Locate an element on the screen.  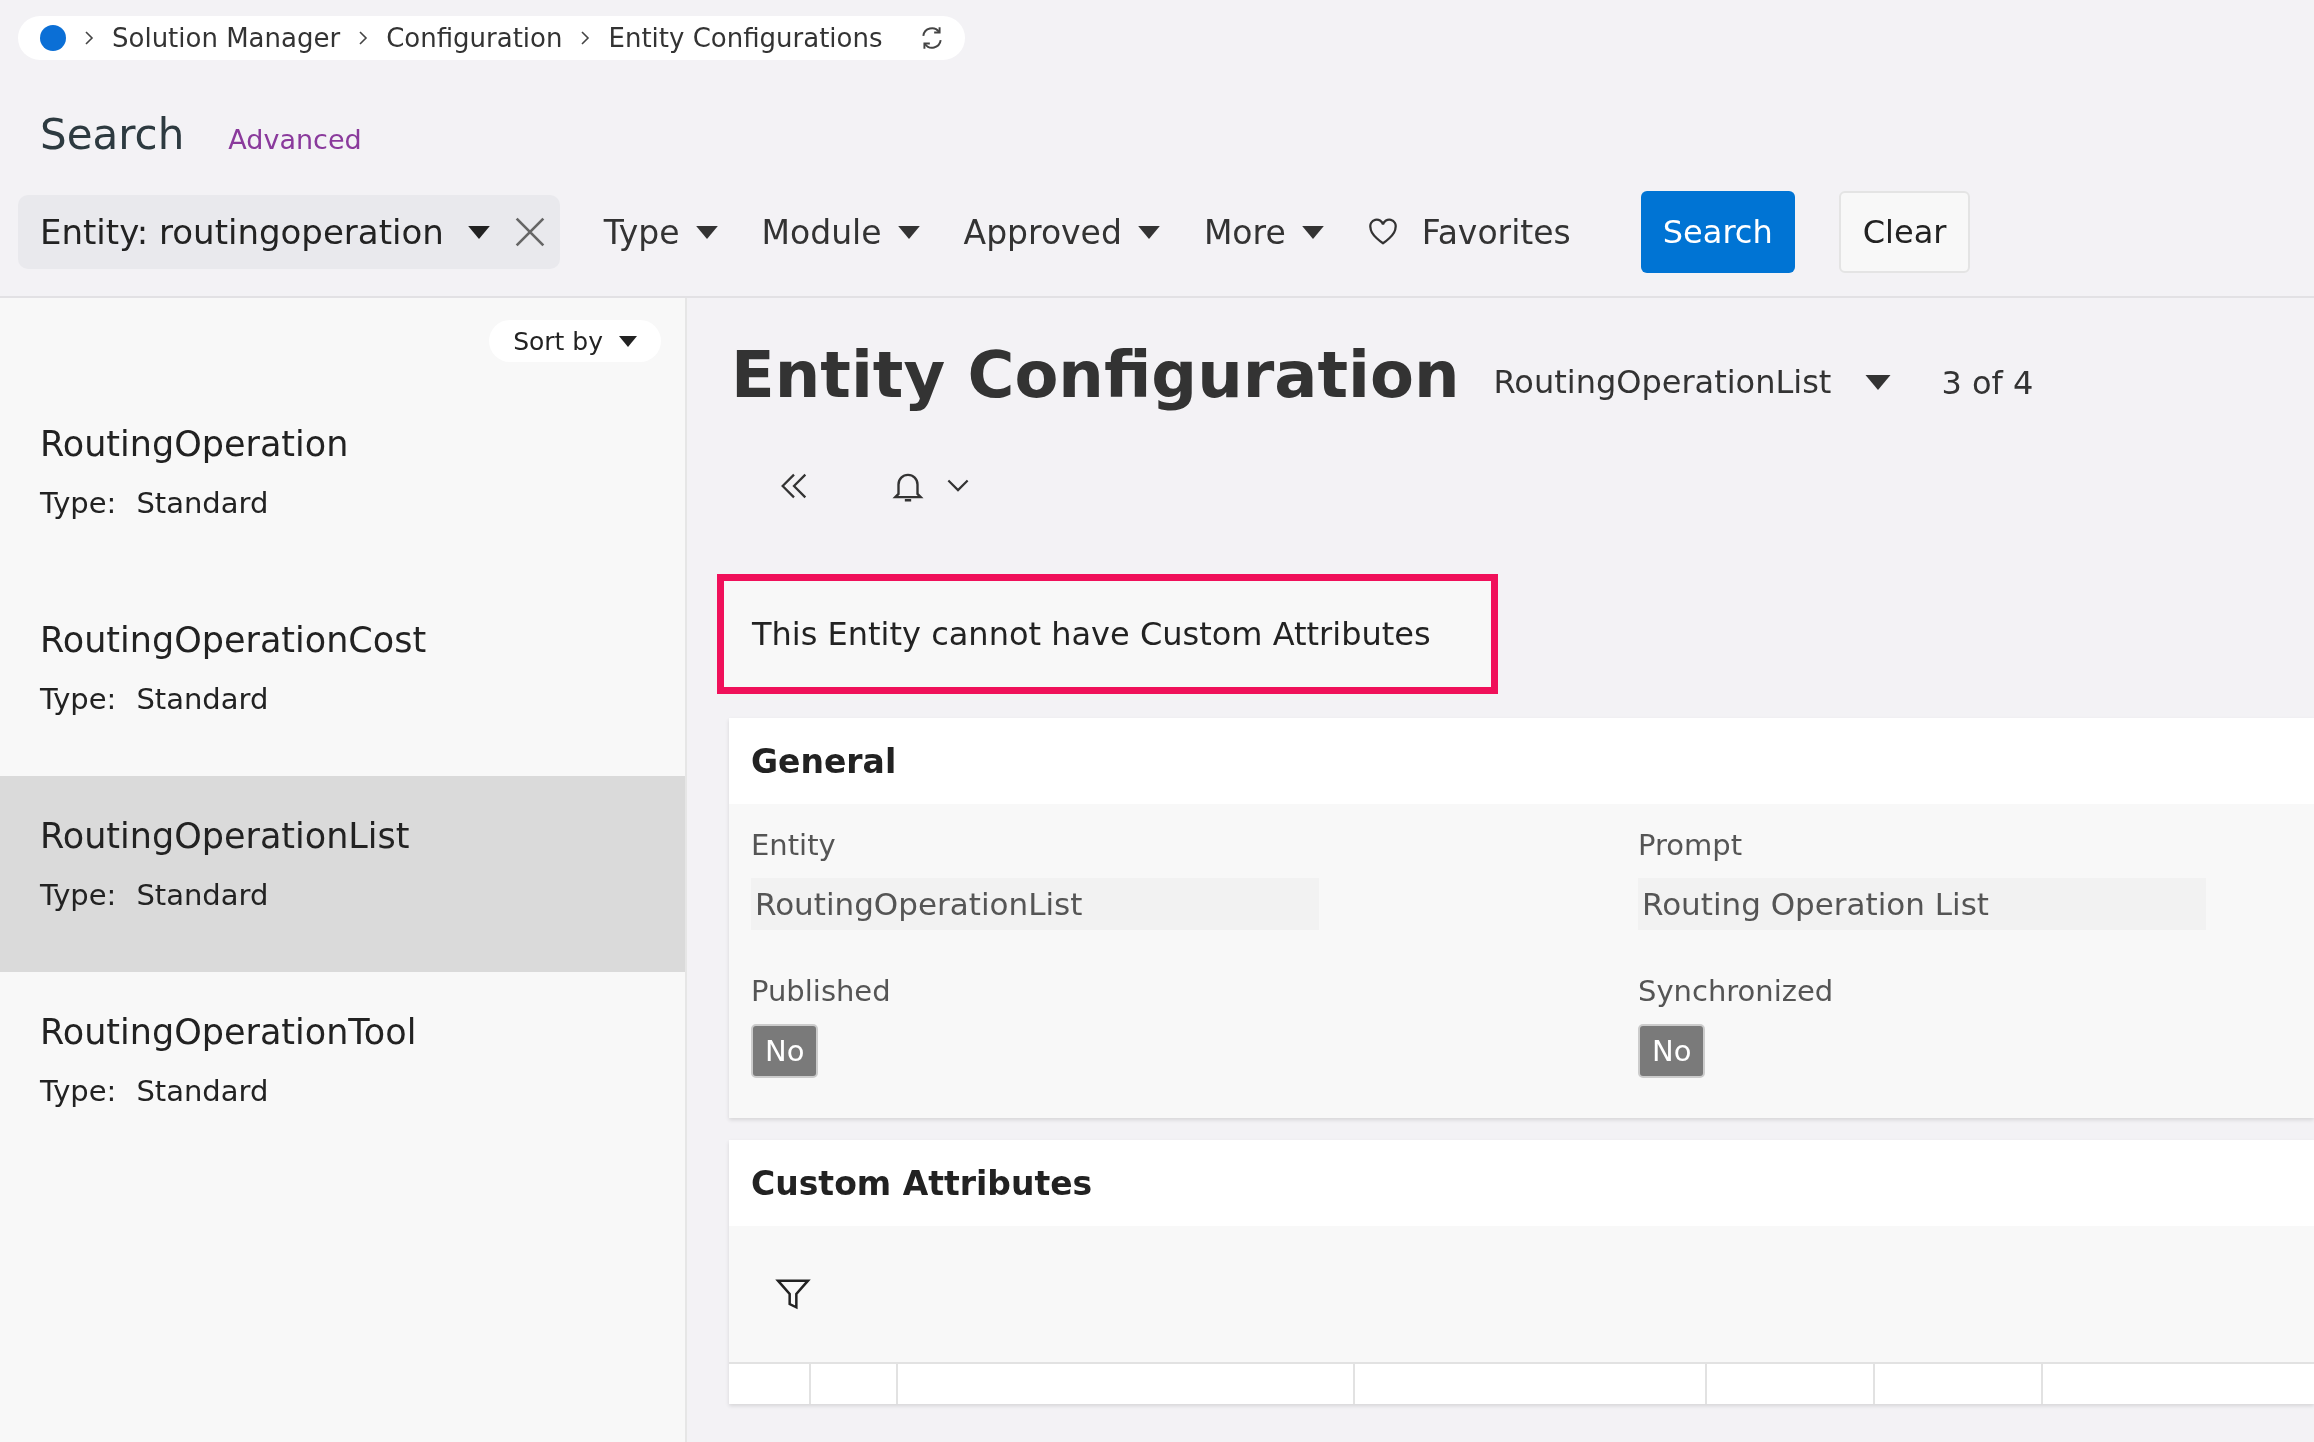
entity-filter-chip: Entity: routingoperation is located at coordinates (289, 232).